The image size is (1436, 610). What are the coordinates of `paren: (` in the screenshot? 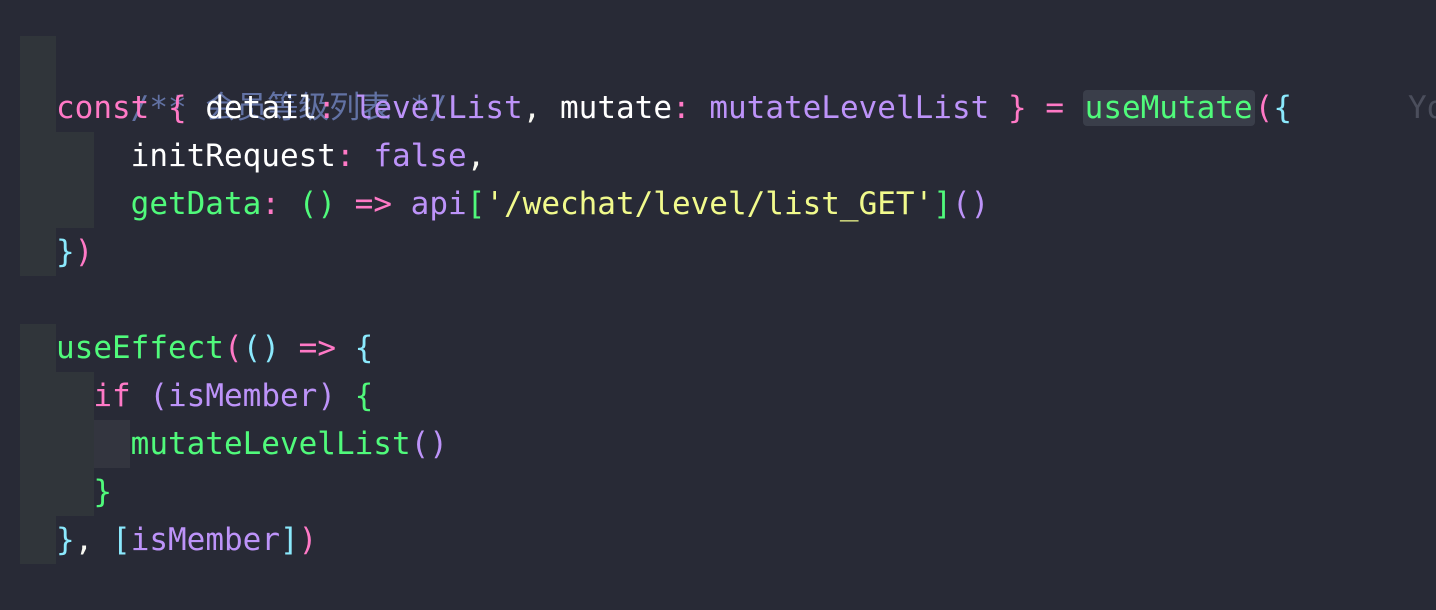 It's located at (1264, 108).